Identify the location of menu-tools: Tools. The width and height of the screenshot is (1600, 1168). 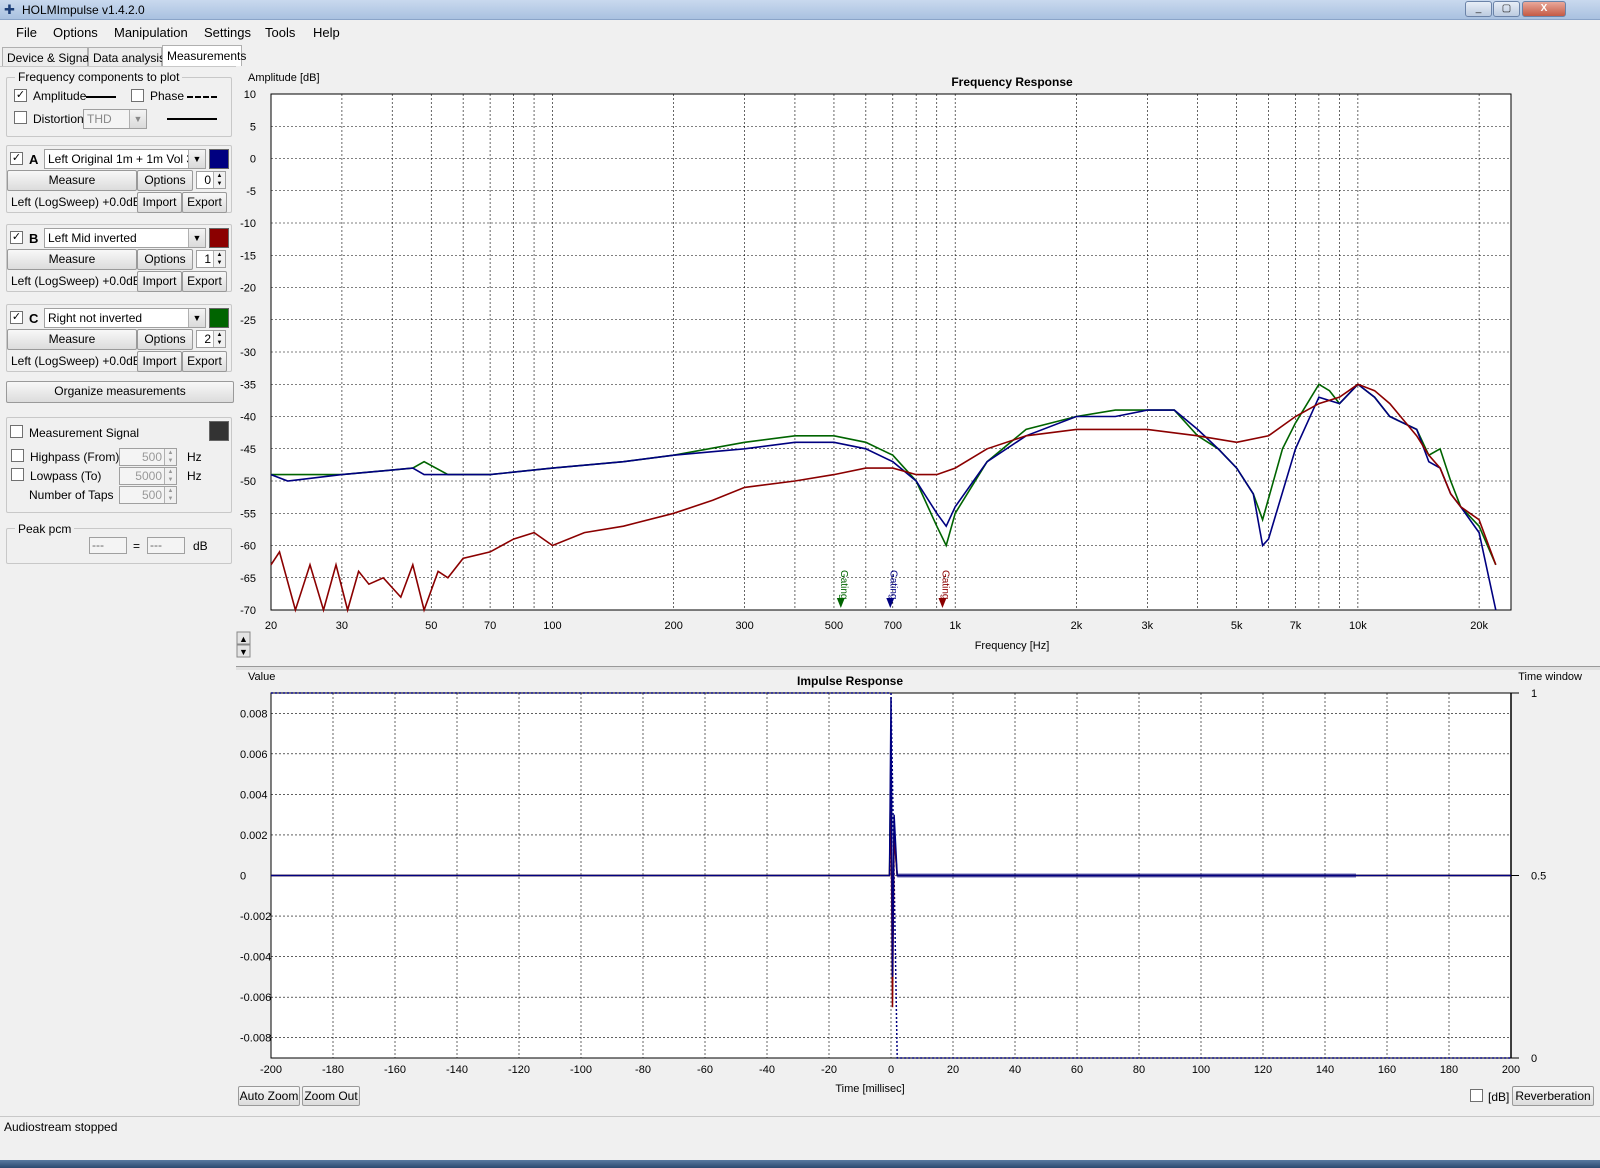
(280, 32).